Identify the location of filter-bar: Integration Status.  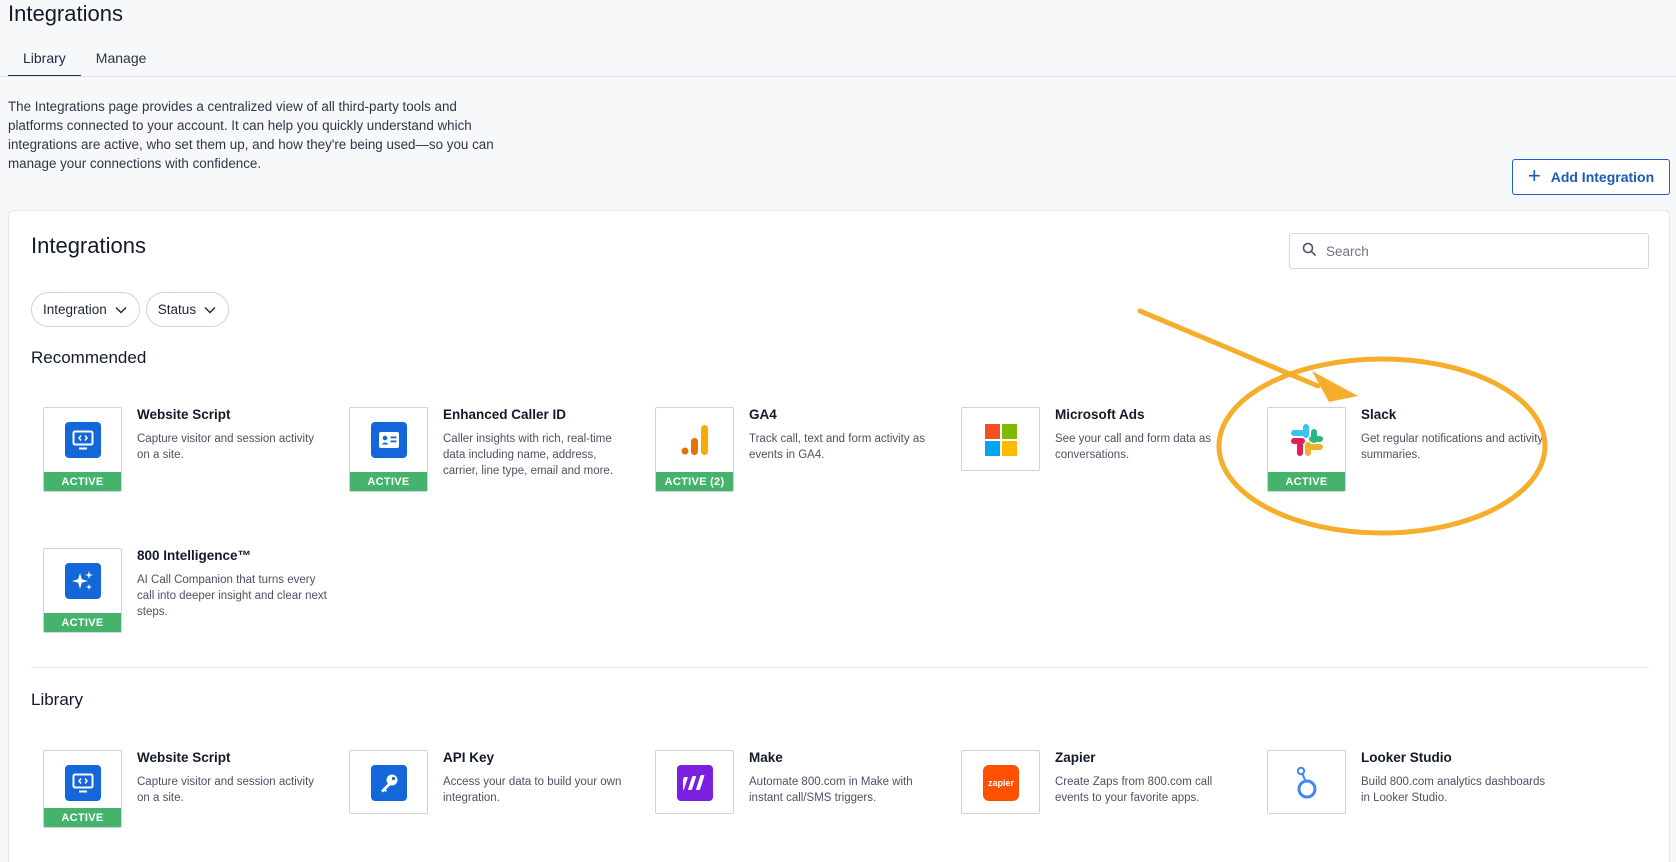
(130, 309).